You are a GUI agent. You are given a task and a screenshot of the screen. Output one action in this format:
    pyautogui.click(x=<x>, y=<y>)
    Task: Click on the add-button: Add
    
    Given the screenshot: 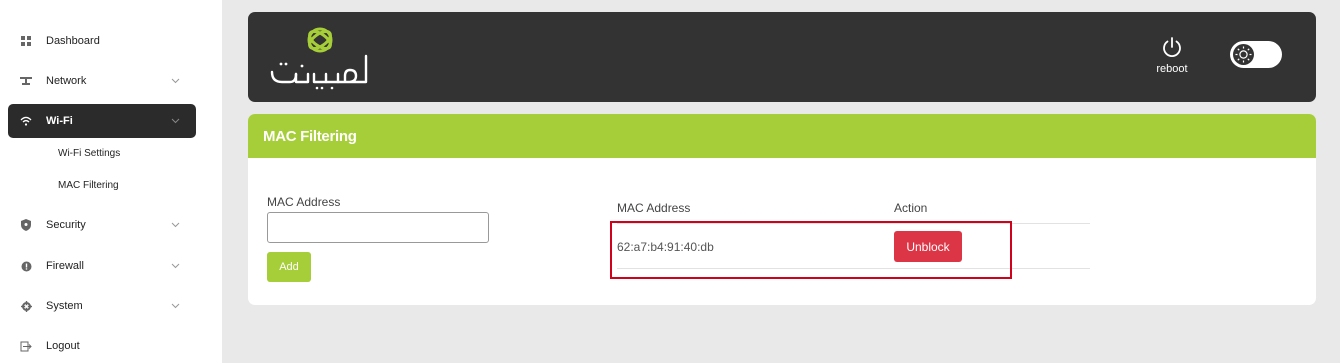 What is the action you would take?
    pyautogui.click(x=289, y=267)
    